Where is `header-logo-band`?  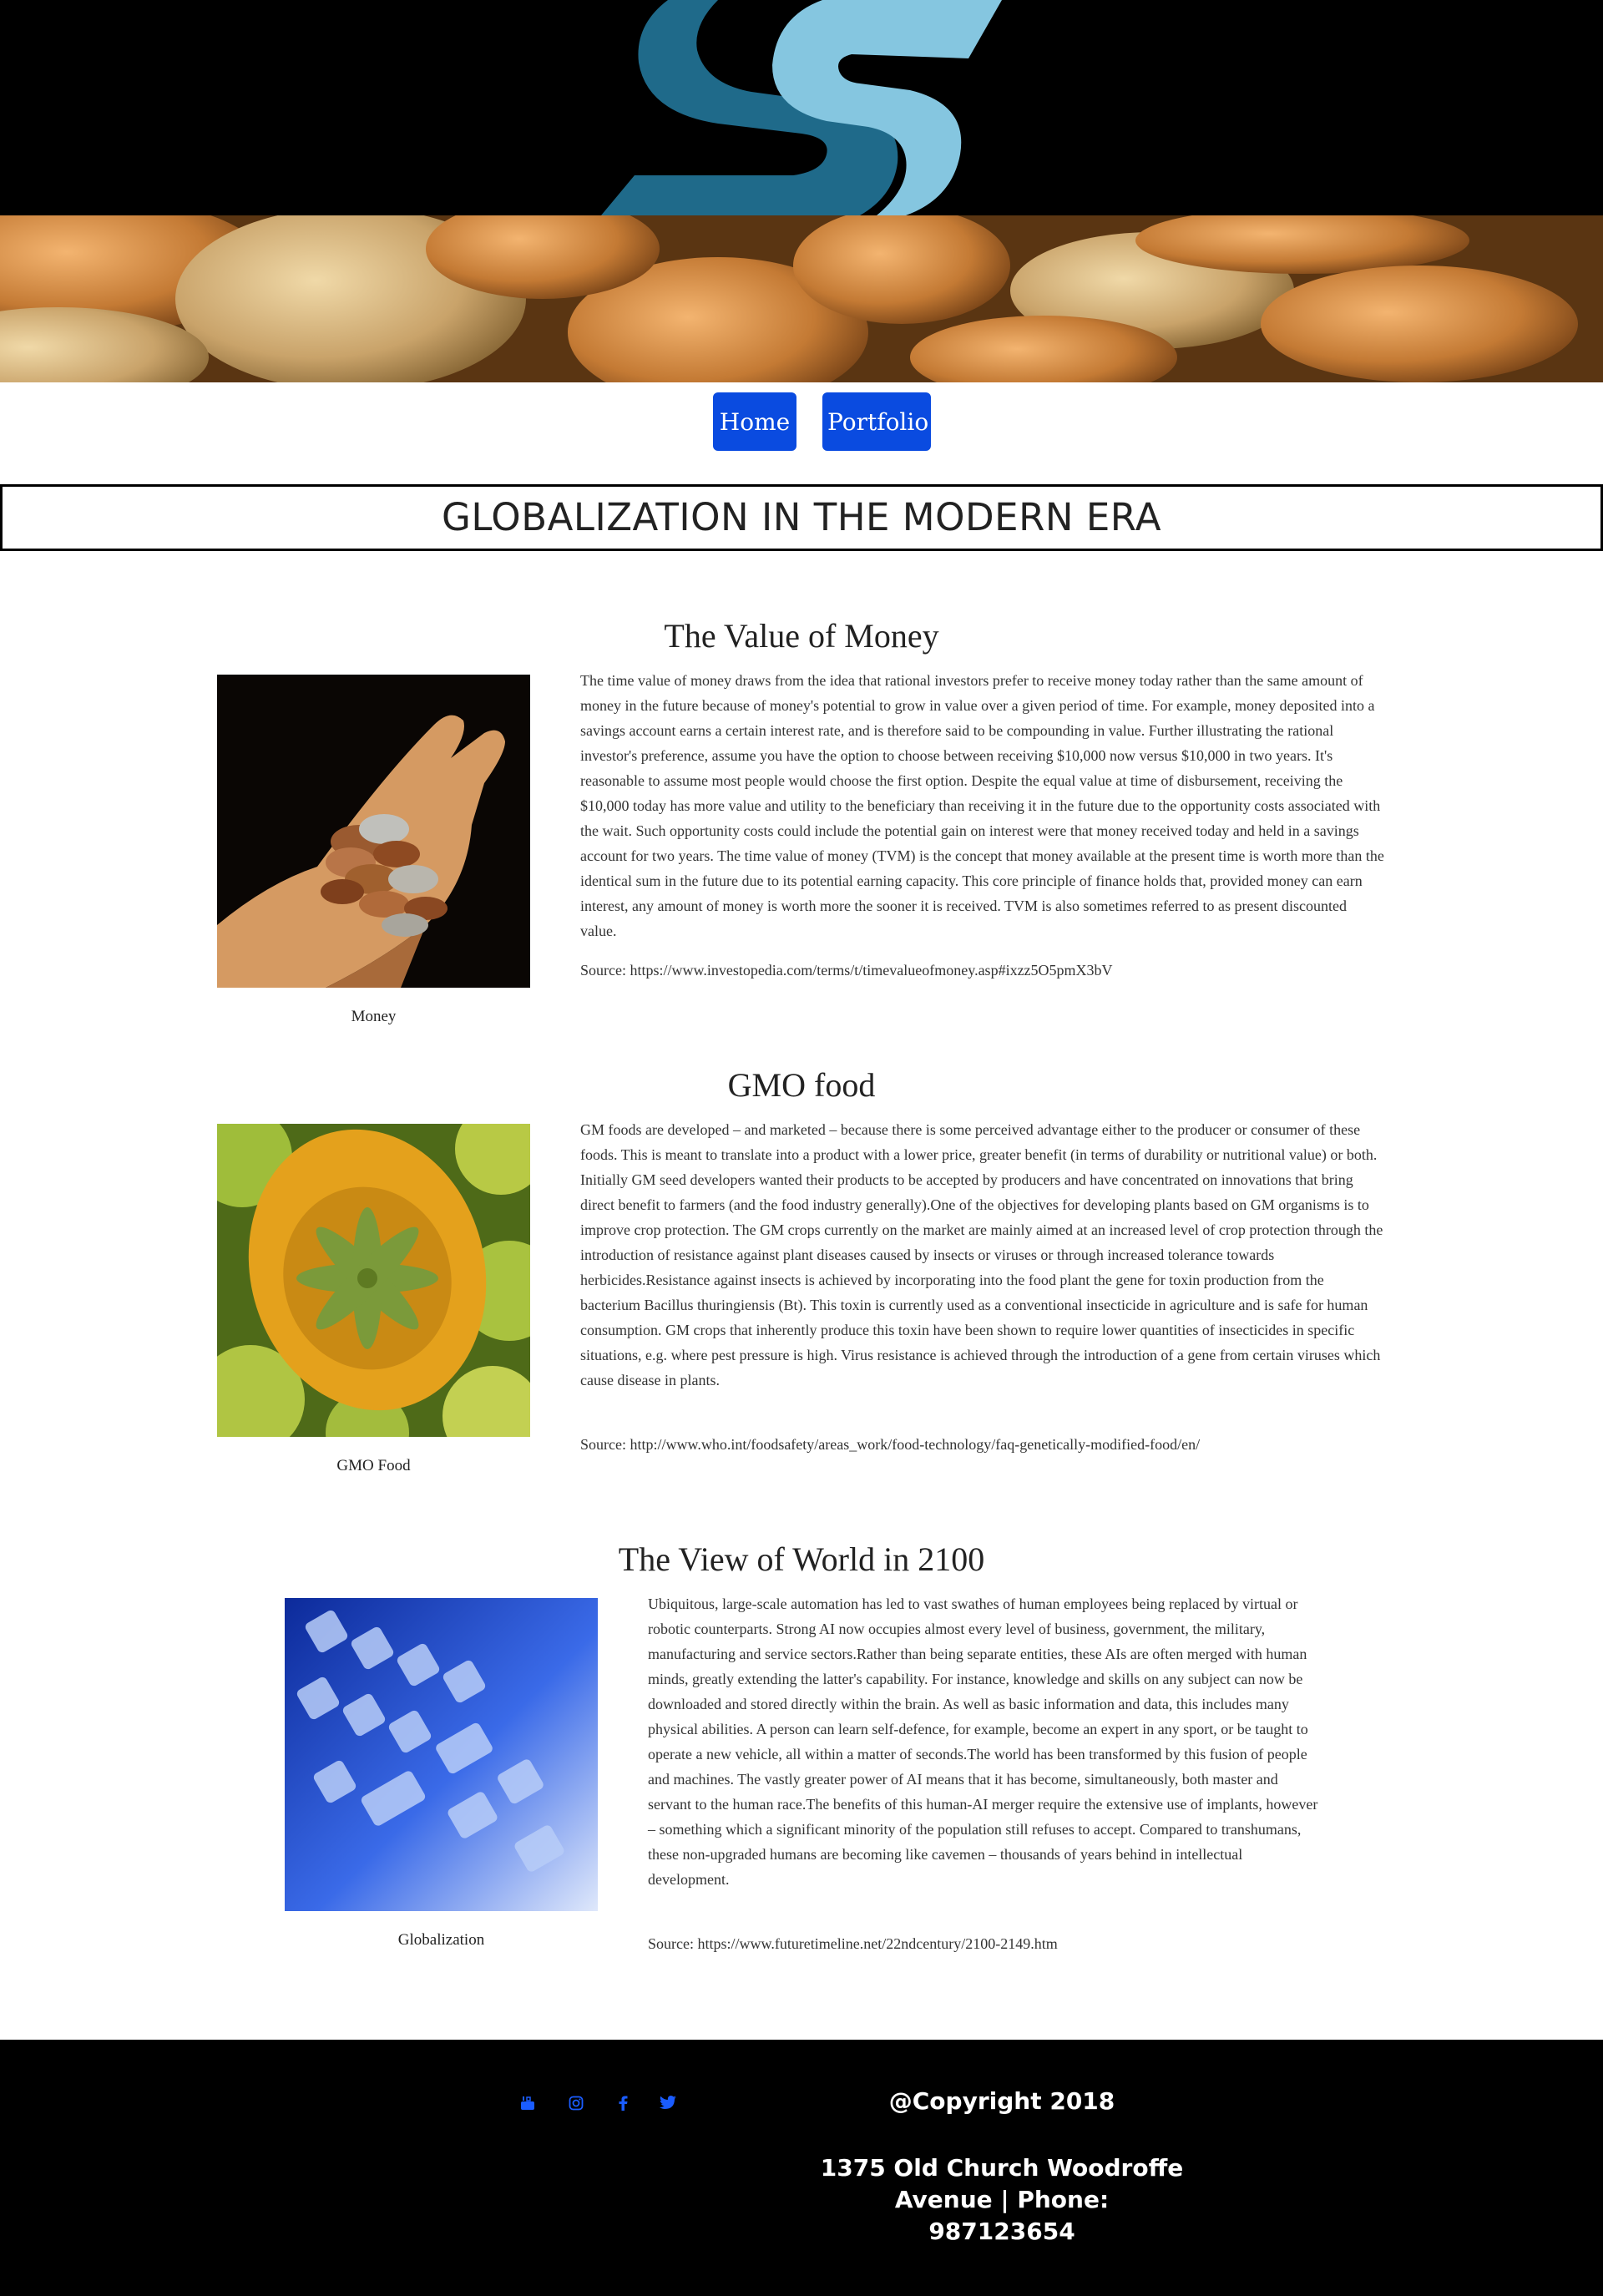 header-logo-band is located at coordinates (801, 108).